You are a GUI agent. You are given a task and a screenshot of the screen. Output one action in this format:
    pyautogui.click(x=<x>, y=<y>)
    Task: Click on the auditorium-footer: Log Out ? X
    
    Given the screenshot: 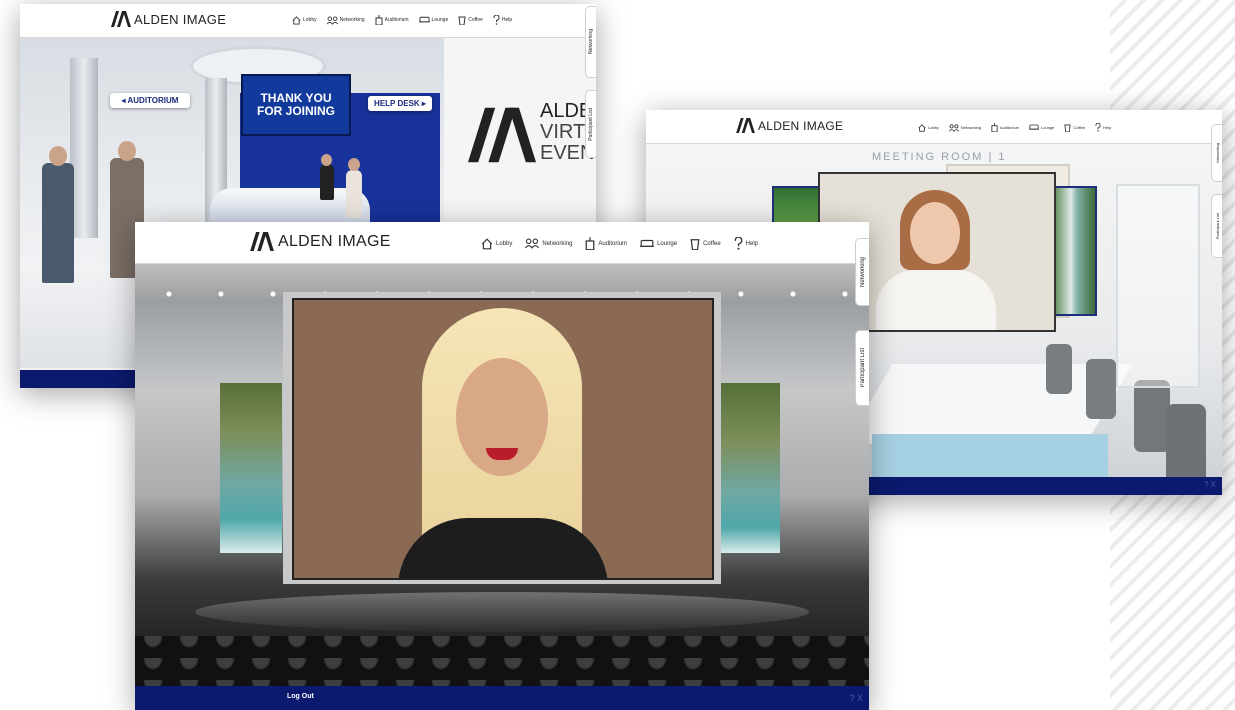 What is the action you would take?
    pyautogui.click(x=502, y=698)
    